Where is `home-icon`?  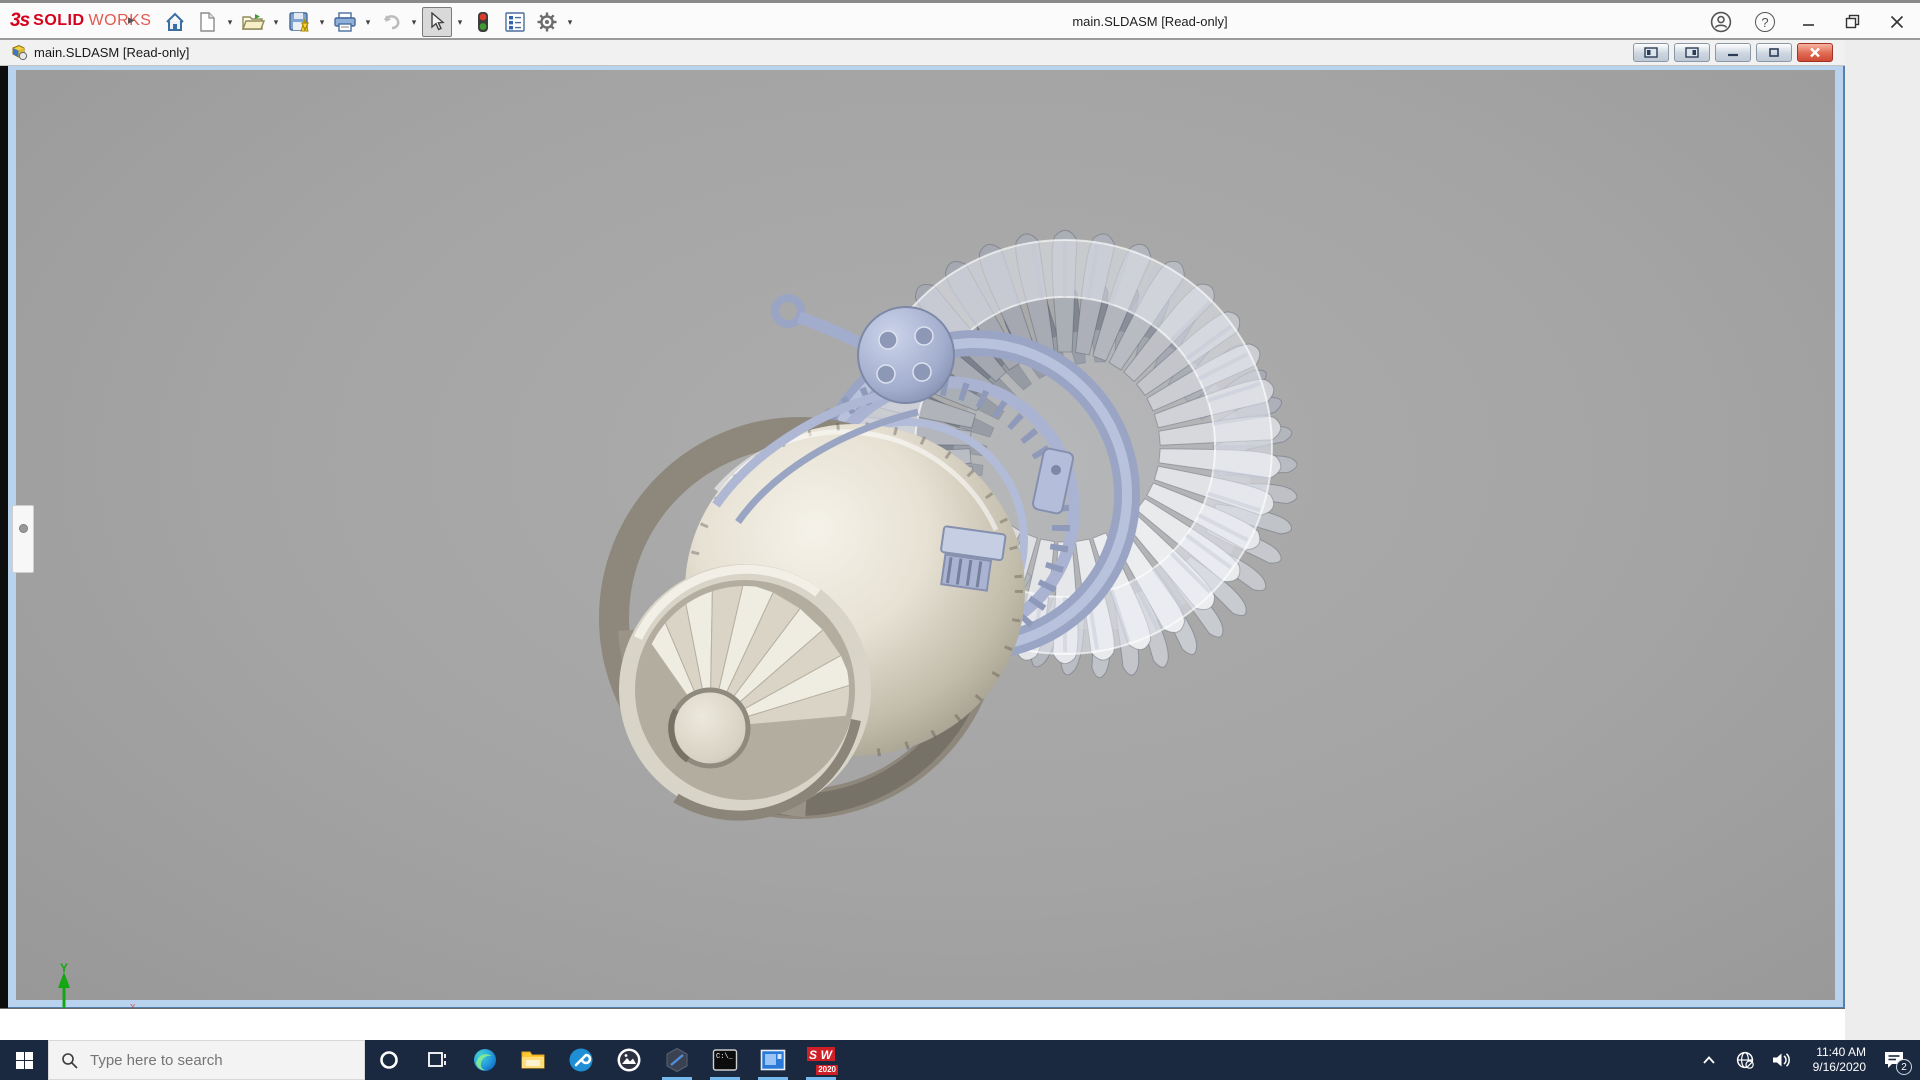 home-icon is located at coordinates (175, 21).